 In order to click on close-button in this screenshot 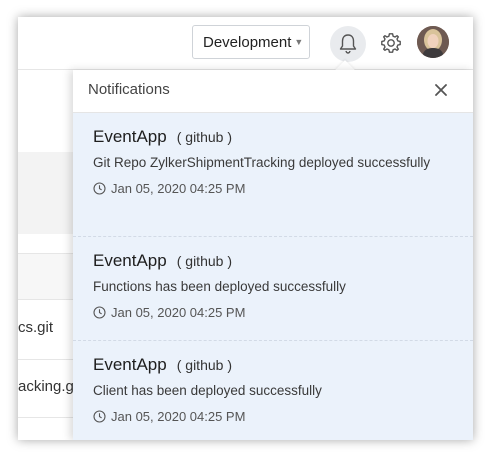, I will do `click(441, 90)`.